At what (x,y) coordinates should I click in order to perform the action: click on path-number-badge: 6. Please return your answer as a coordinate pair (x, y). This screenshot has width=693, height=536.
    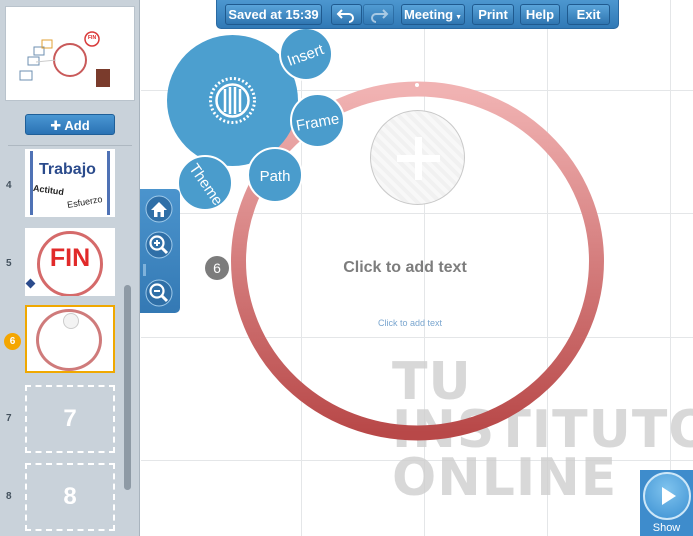
    Looking at the image, I should click on (217, 268).